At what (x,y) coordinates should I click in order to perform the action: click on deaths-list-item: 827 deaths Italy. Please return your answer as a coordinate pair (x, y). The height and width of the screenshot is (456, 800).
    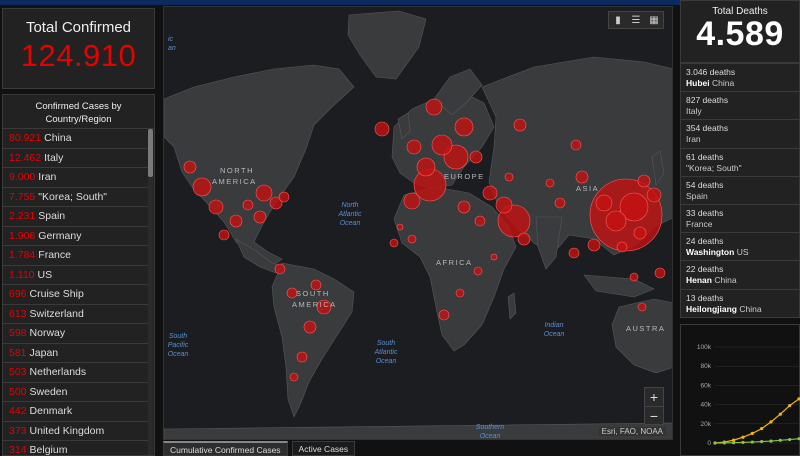
    Looking at the image, I should click on (740, 106).